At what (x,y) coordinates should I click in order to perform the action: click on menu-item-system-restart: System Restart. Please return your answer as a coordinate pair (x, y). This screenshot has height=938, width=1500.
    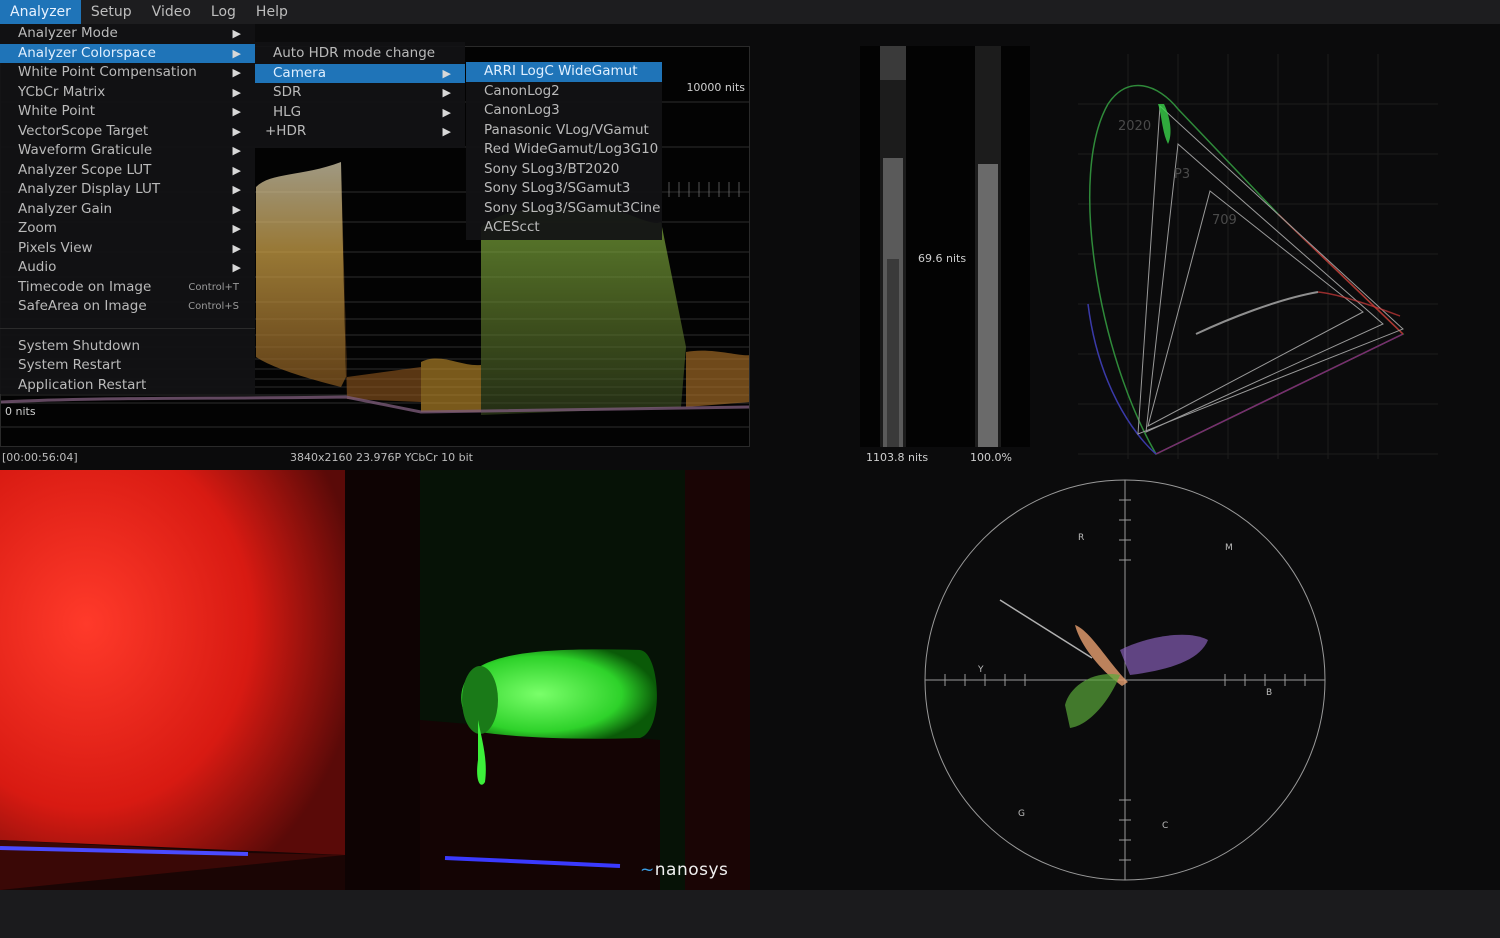
    Looking at the image, I should click on (127, 366).